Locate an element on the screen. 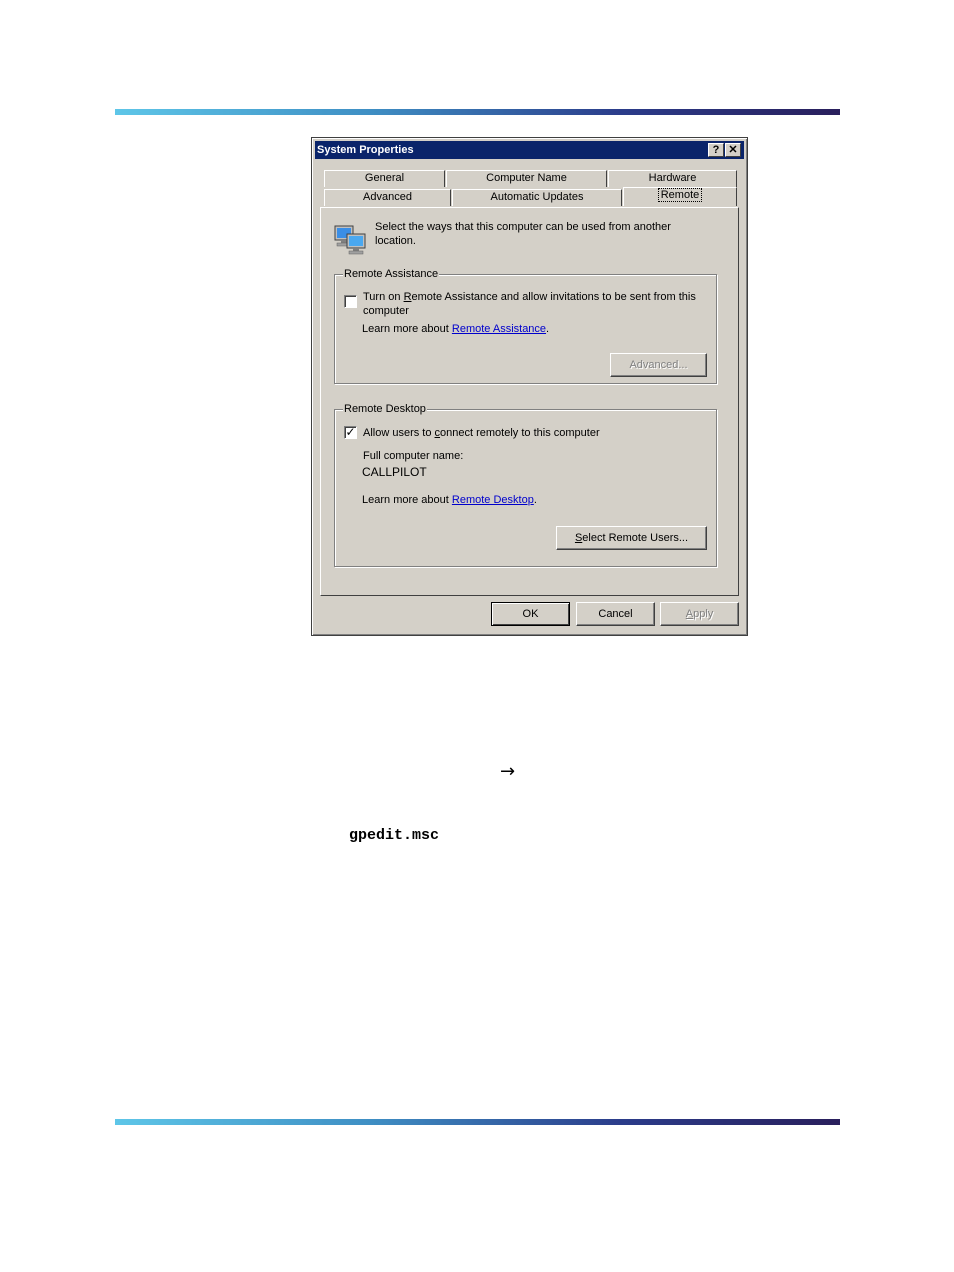  apply-rest: pply is located at coordinates (703, 614).